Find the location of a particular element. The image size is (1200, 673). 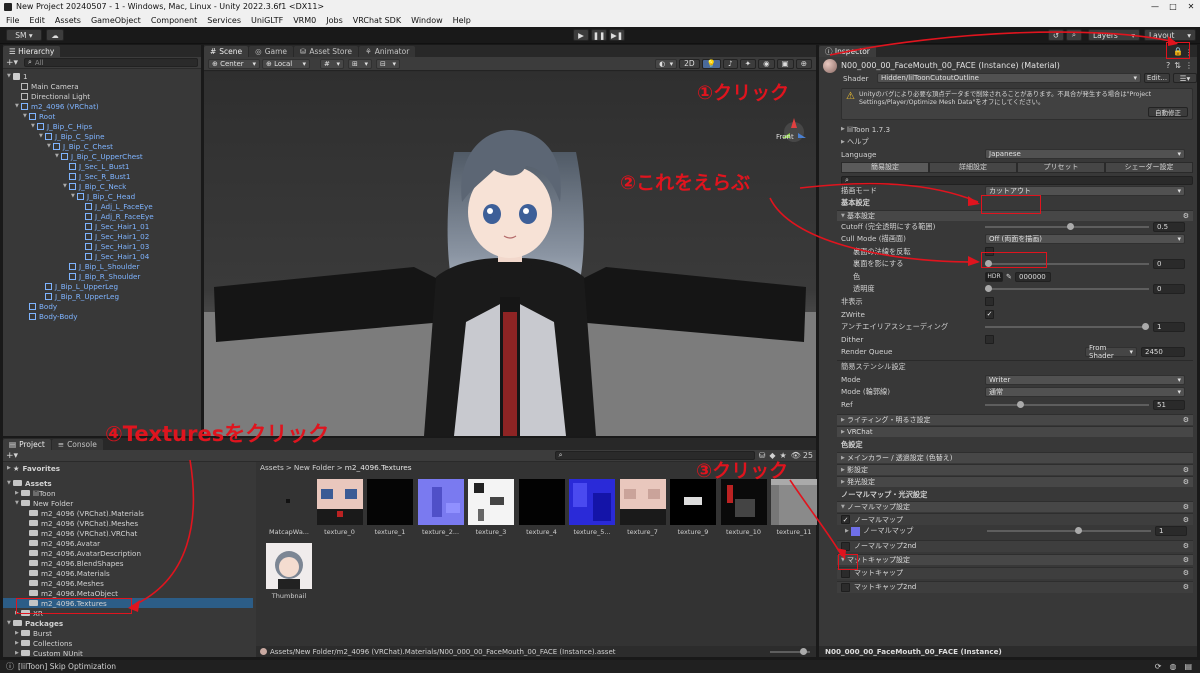

annotation-3: ③クリック is located at coordinates (742, 471).